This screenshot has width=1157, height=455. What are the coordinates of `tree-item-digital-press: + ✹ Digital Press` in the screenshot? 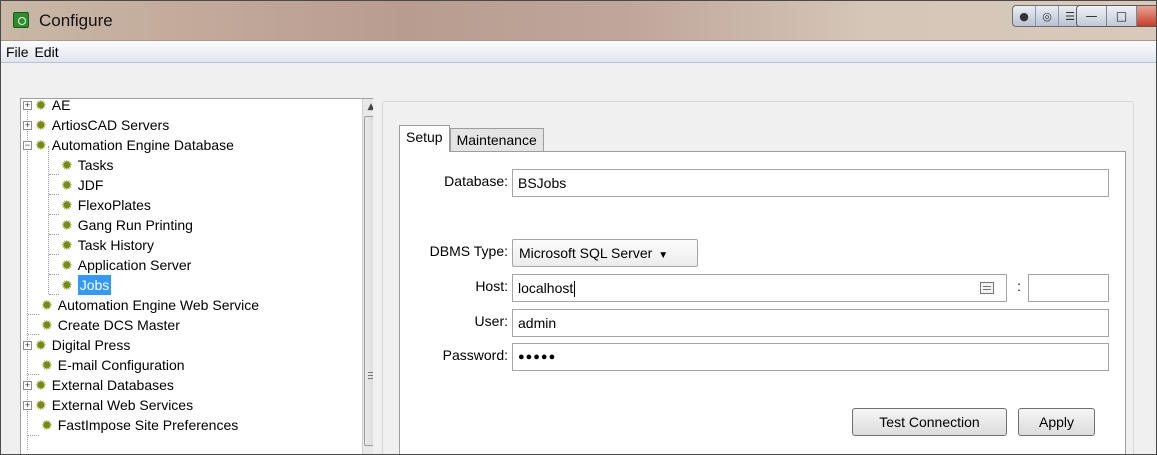 It's located at (76, 345).